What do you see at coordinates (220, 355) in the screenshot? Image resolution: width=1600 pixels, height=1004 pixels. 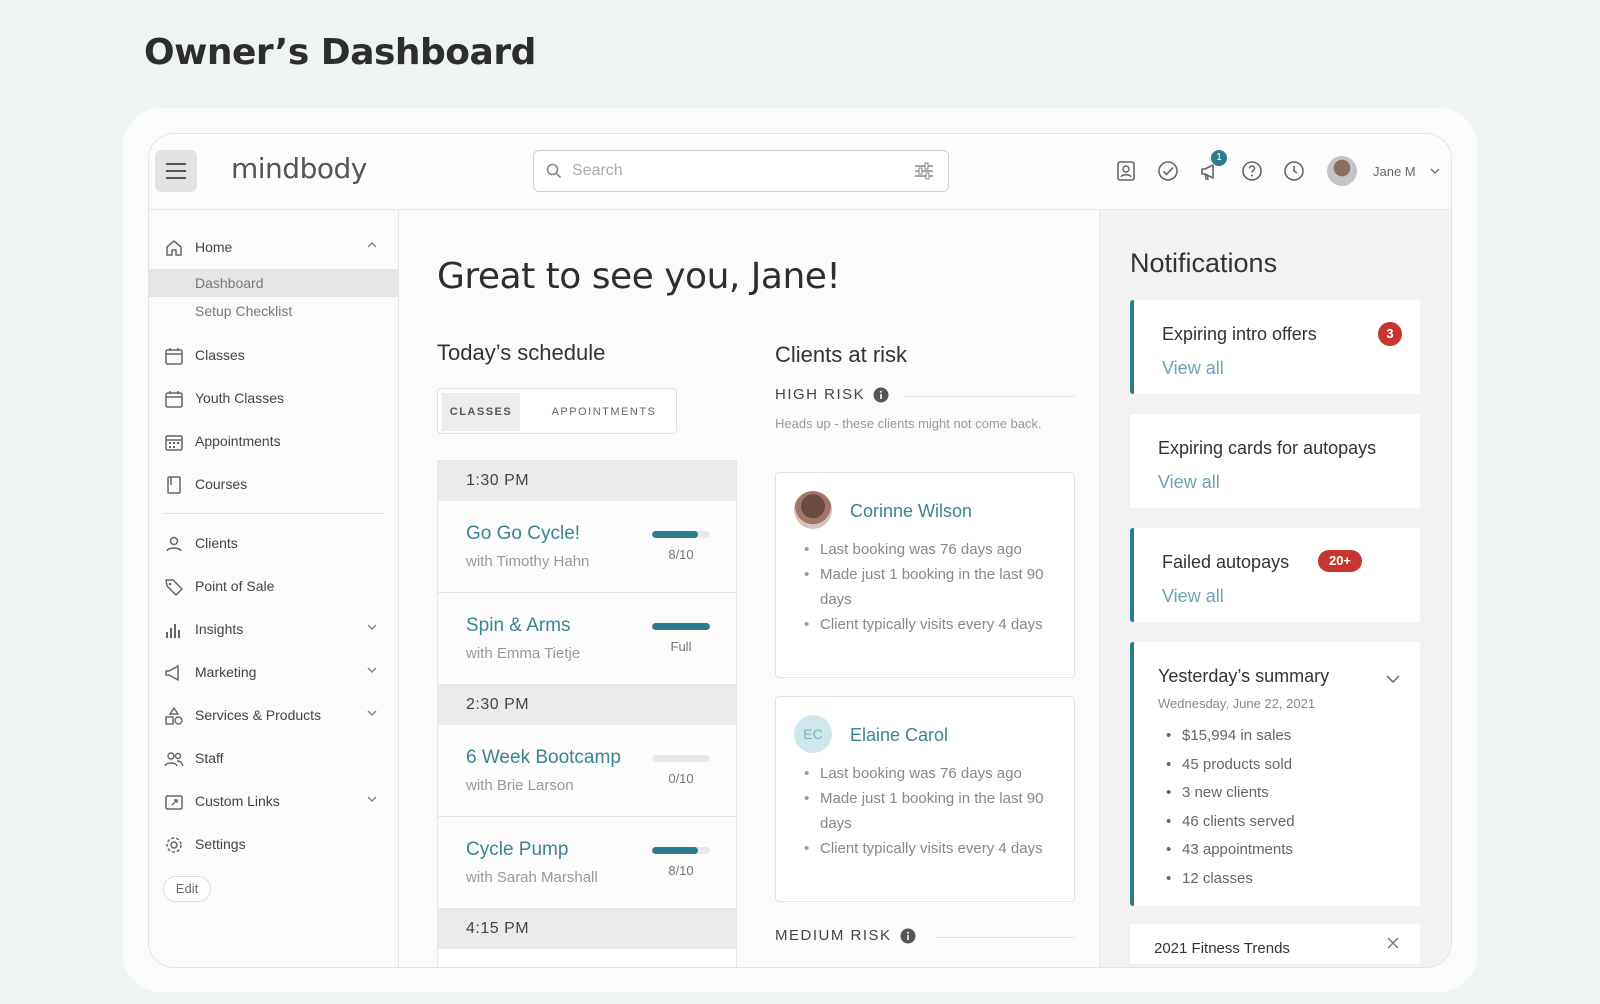 I see `sidebar-item-label: Classes` at bounding box center [220, 355].